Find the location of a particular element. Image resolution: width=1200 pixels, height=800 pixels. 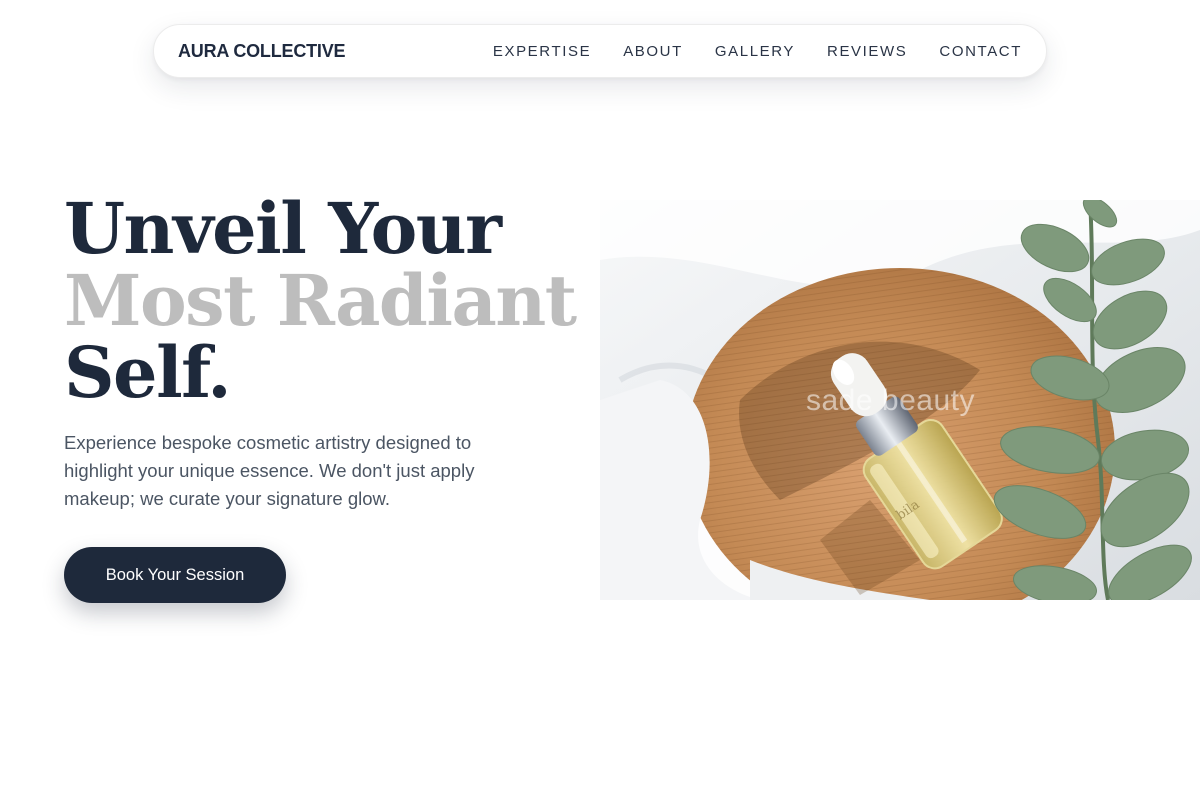

nav-links: EXPERTISE ABOUT GALLERY REVIEWS CONTACT is located at coordinates (757, 51).